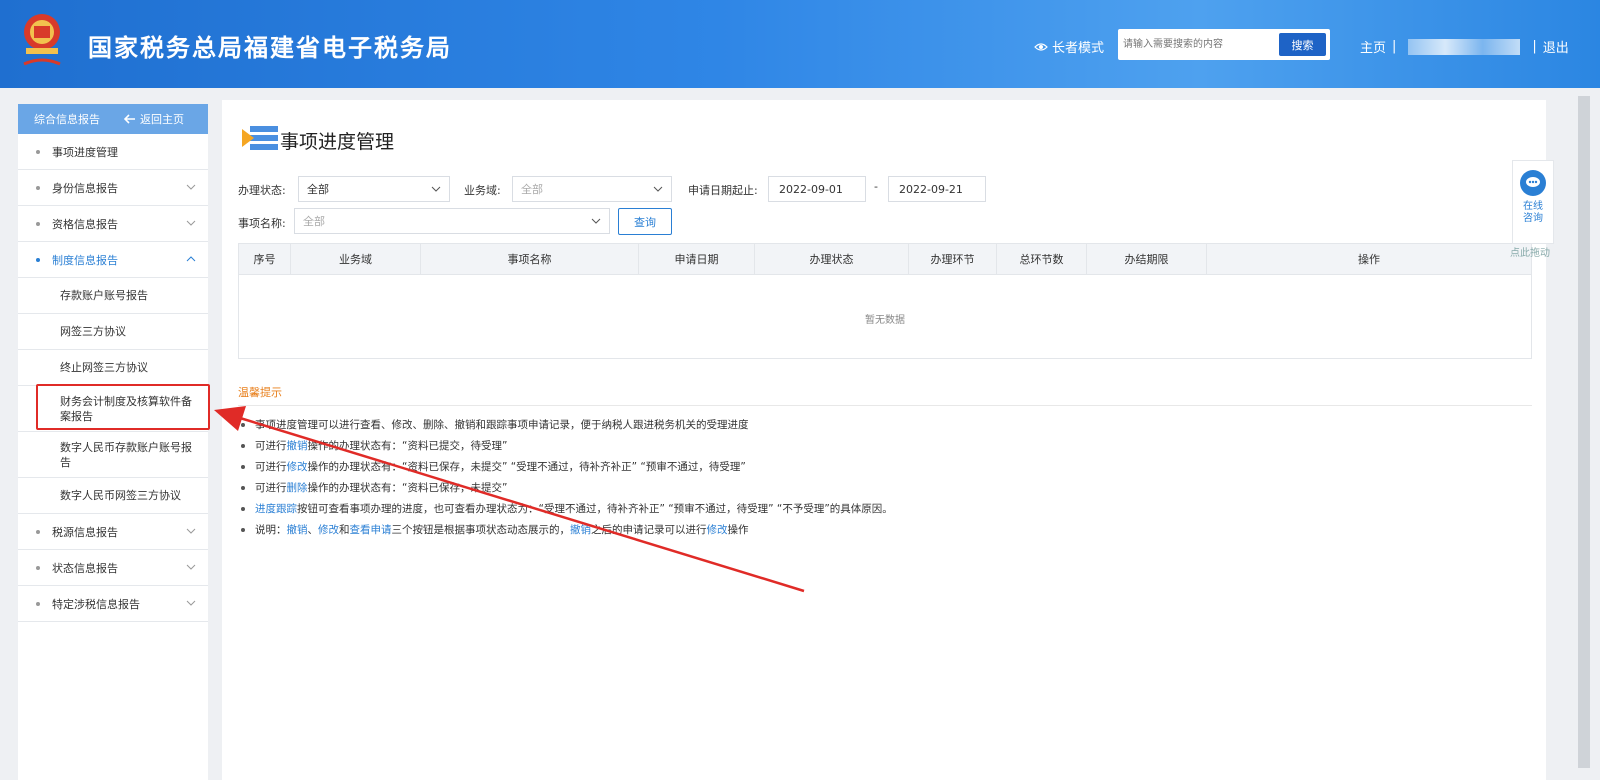  I want to click on date-dash: -, so click(876, 186).